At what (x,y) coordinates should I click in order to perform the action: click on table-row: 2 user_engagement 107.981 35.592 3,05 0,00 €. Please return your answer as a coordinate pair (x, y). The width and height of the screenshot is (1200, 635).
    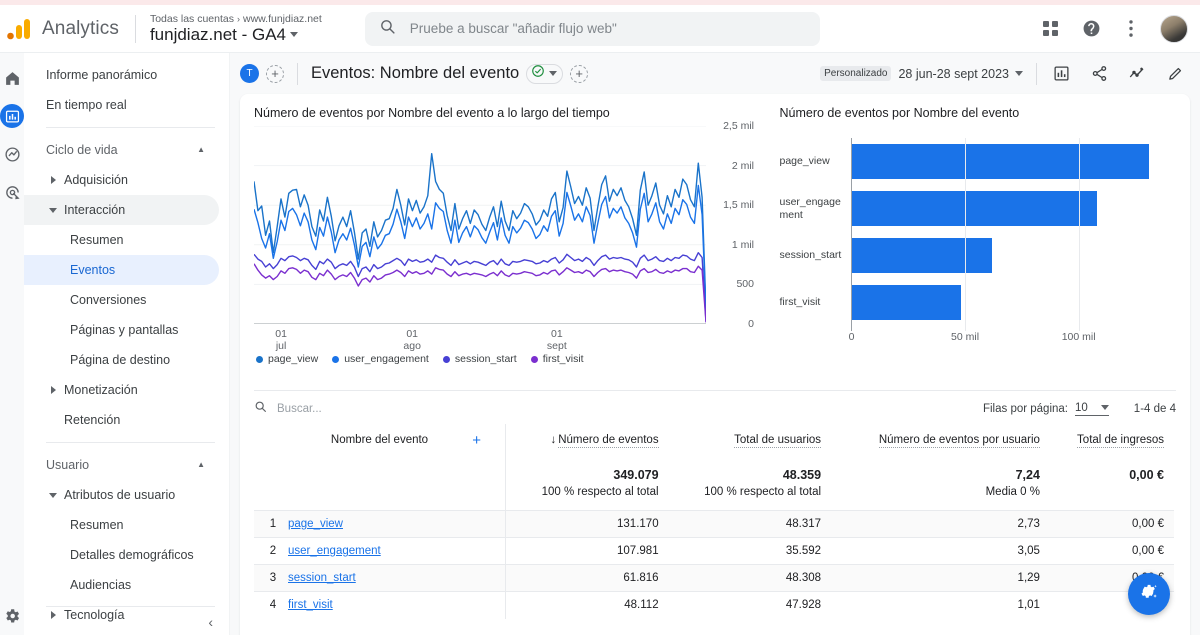
    Looking at the image, I should click on (714, 551).